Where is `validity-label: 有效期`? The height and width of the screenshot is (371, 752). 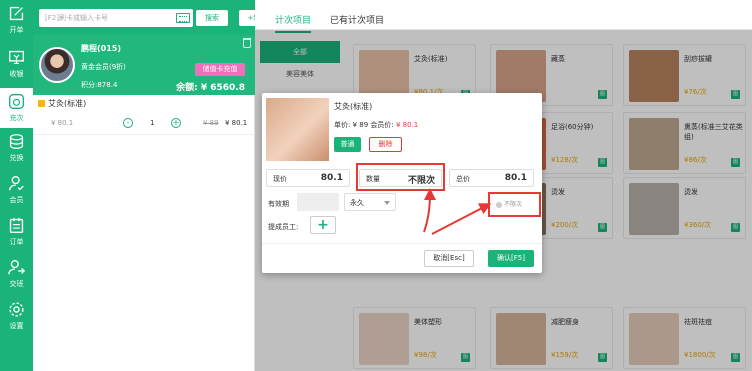 validity-label: 有效期 is located at coordinates (278, 204).